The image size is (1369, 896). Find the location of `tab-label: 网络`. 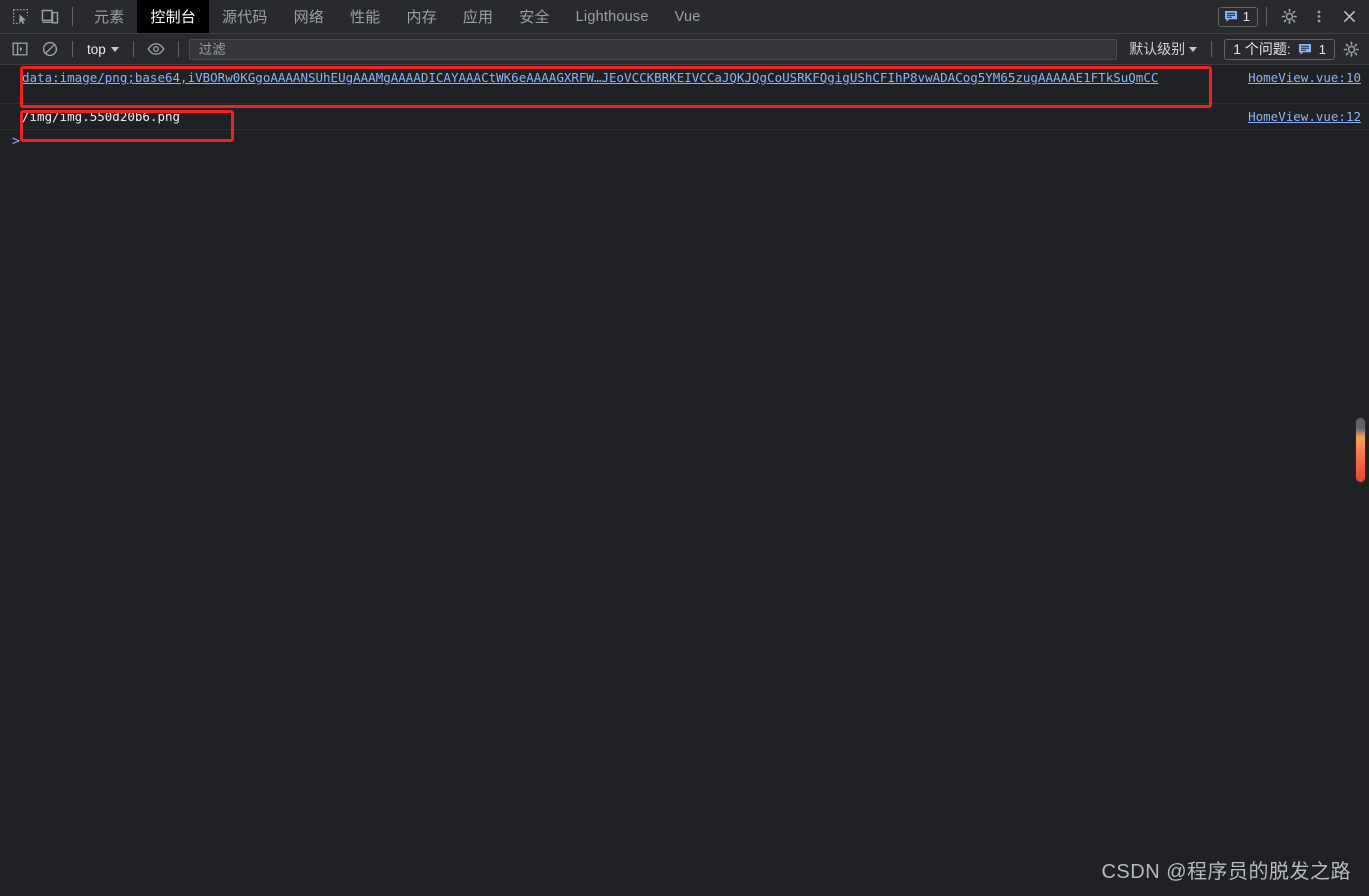

tab-label: 网络 is located at coordinates (309, 17).